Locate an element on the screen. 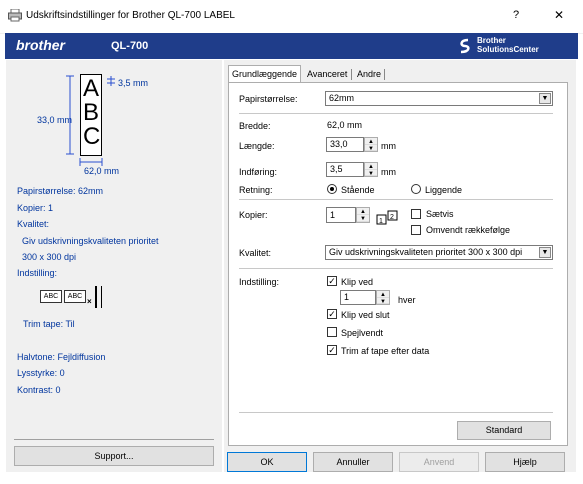 This screenshot has width=583, height=484. solutions-center-link: Brother SolutionsCenter is located at coordinates (508, 45).